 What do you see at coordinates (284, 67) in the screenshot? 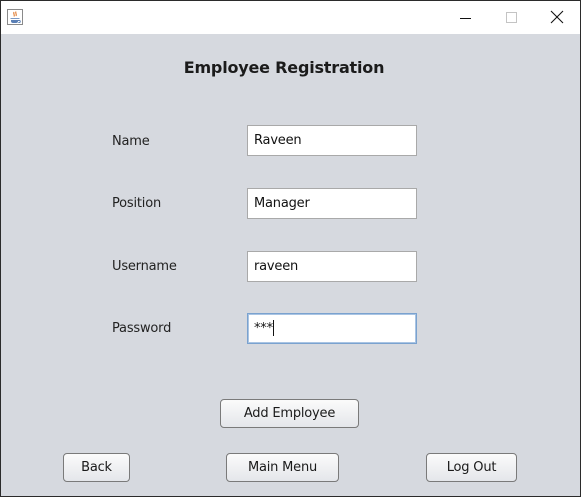
I see `form-title: Employee Registration` at bounding box center [284, 67].